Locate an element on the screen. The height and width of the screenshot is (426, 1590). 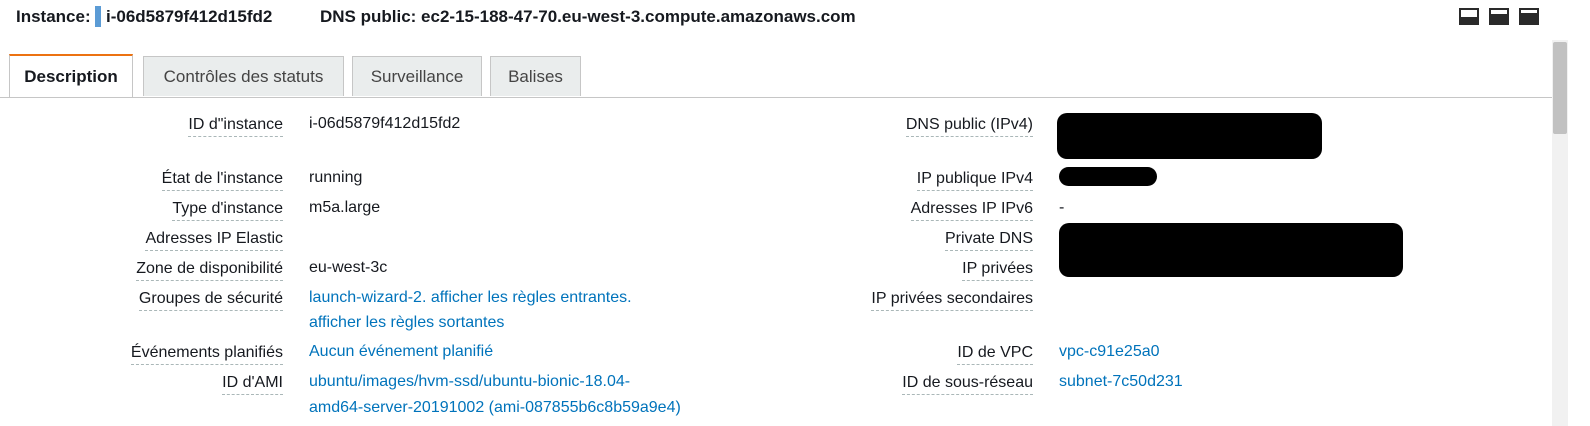
link-security-group-outbound: afficher les règles sortantes is located at coordinates (406, 323).